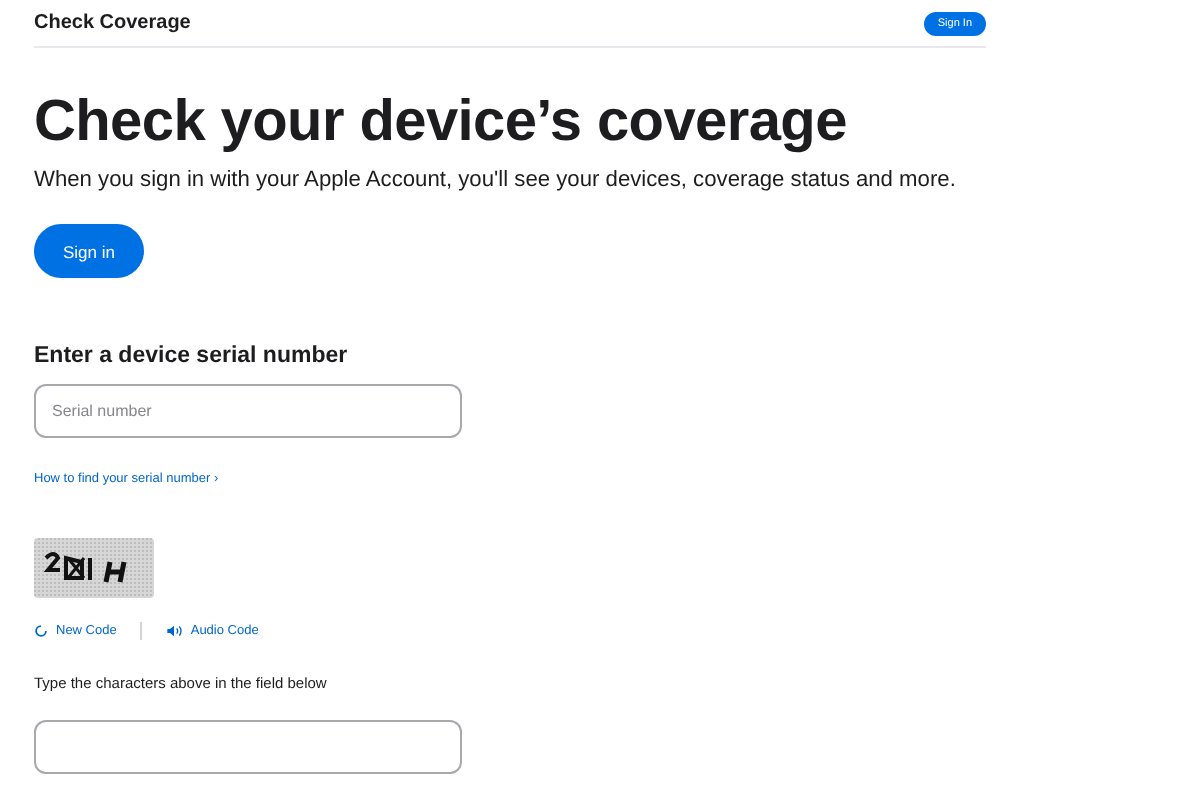  Describe the element at coordinates (441, 123) in the screenshot. I see `heading: Check your device’s coverage` at that location.